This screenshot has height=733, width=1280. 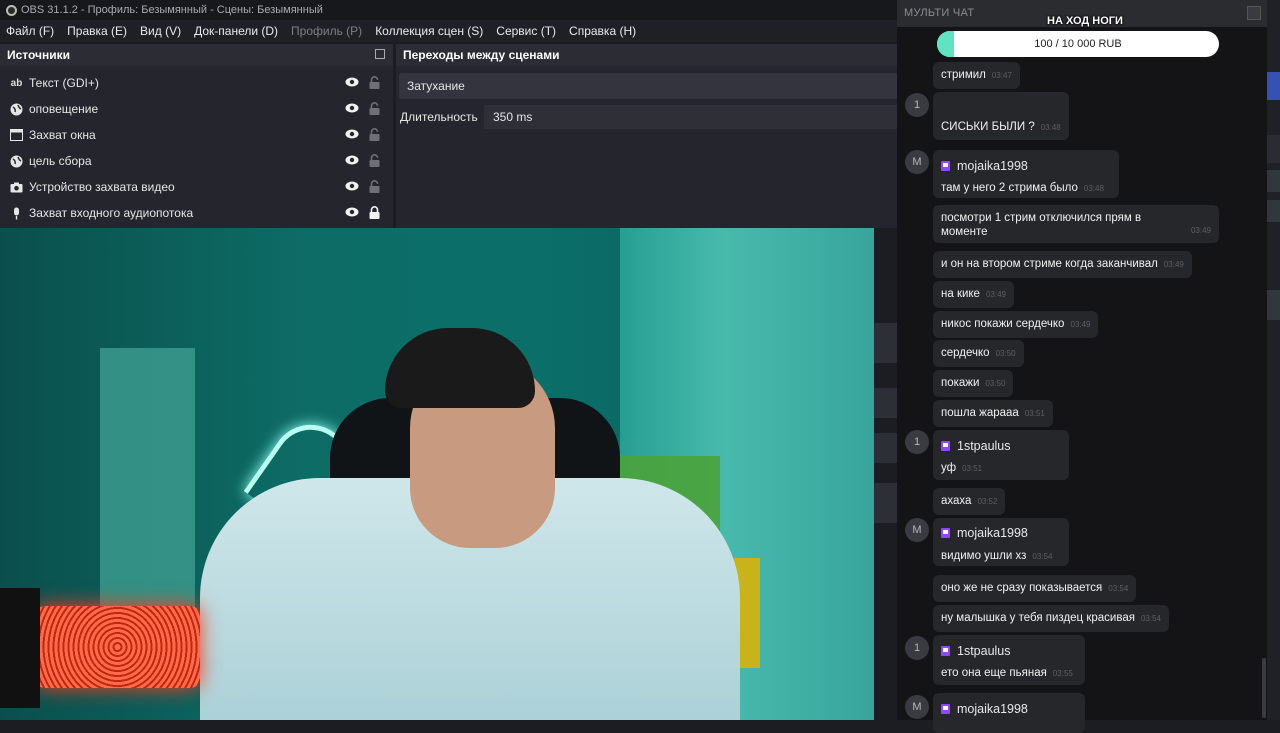 I want to click on transitions-title: Переходы между сценами, so click(x=481, y=55).